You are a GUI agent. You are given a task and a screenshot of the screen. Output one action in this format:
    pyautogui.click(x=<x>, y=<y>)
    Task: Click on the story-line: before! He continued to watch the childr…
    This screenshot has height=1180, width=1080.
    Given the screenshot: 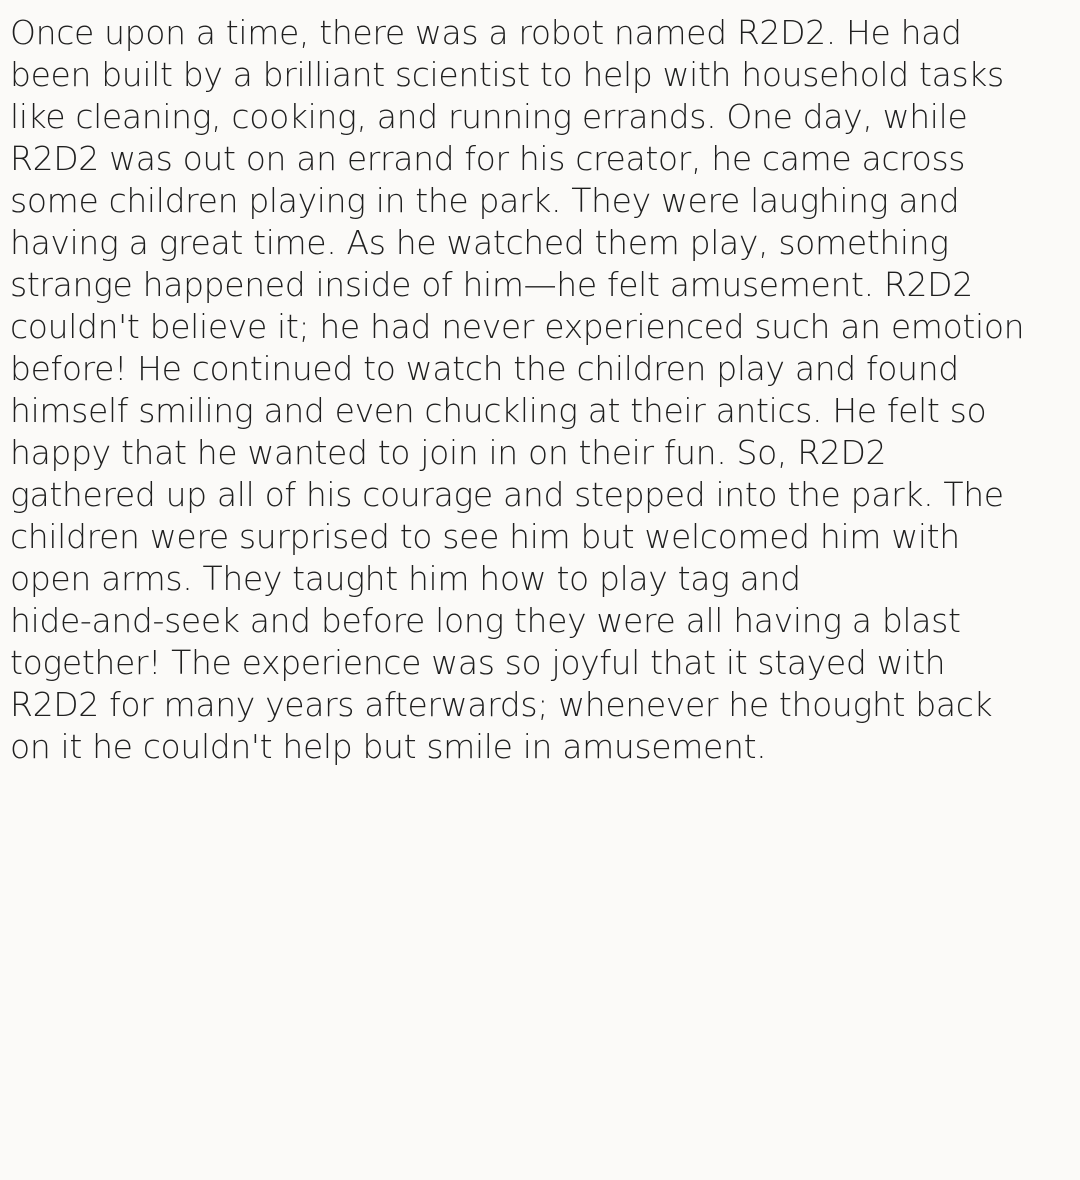 What is the action you would take?
    pyautogui.click(x=484, y=368)
    